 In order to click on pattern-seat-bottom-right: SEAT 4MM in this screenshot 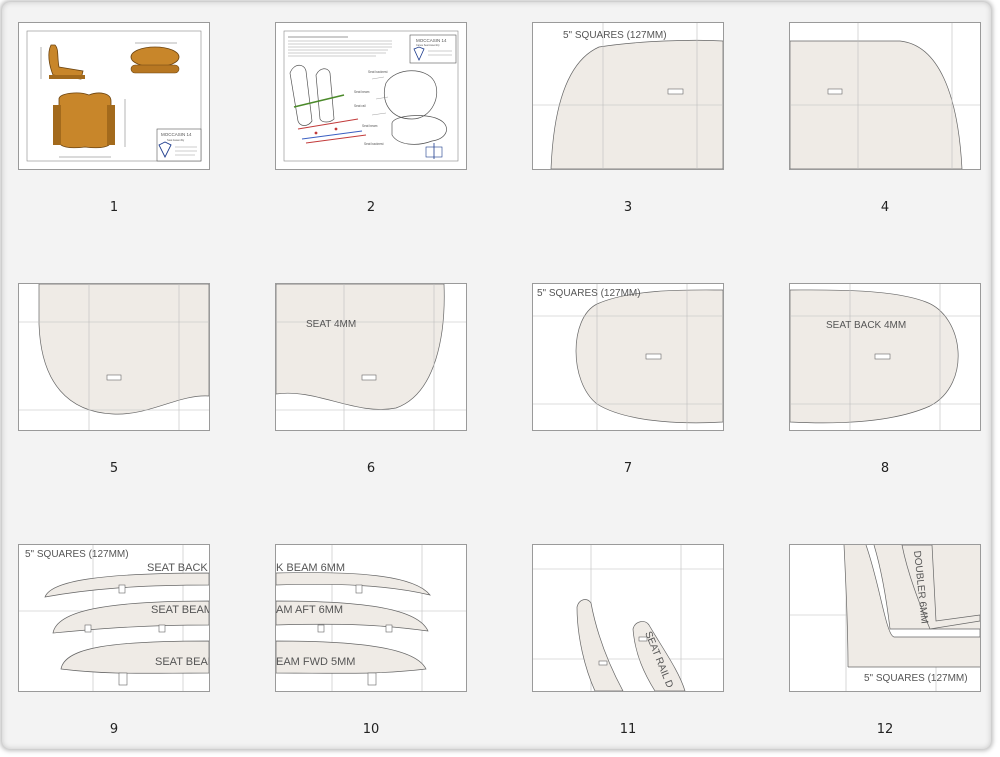, I will do `click(371, 357)`.